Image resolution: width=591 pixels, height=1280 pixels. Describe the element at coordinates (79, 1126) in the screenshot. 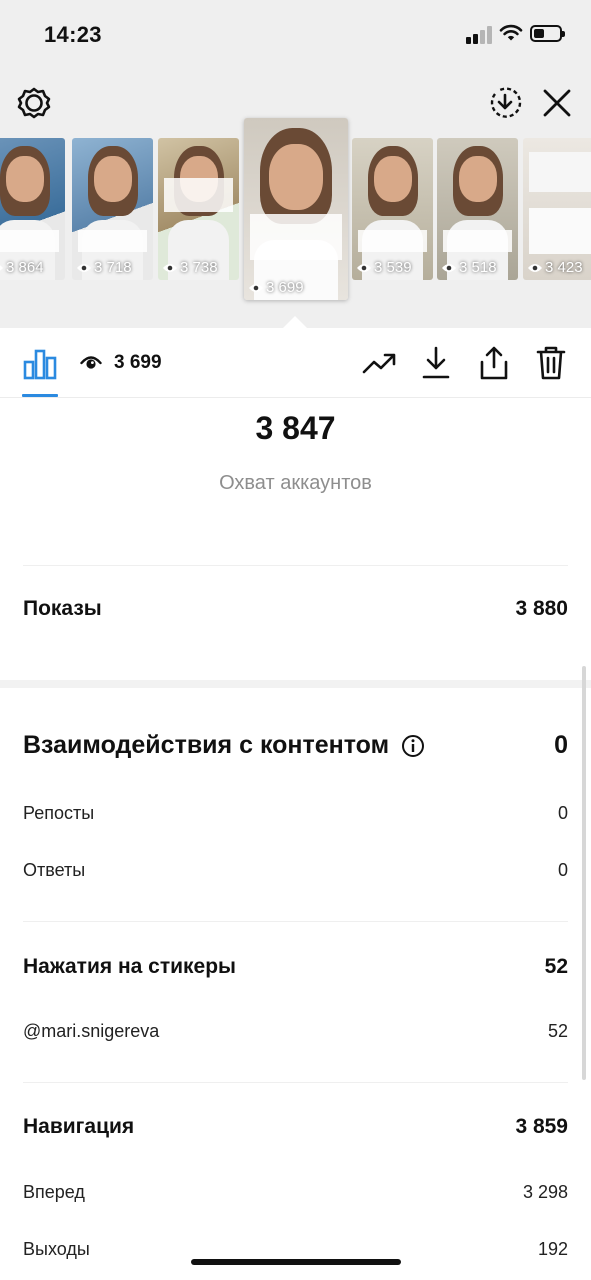

I see `navigation-label: Навигация` at that location.